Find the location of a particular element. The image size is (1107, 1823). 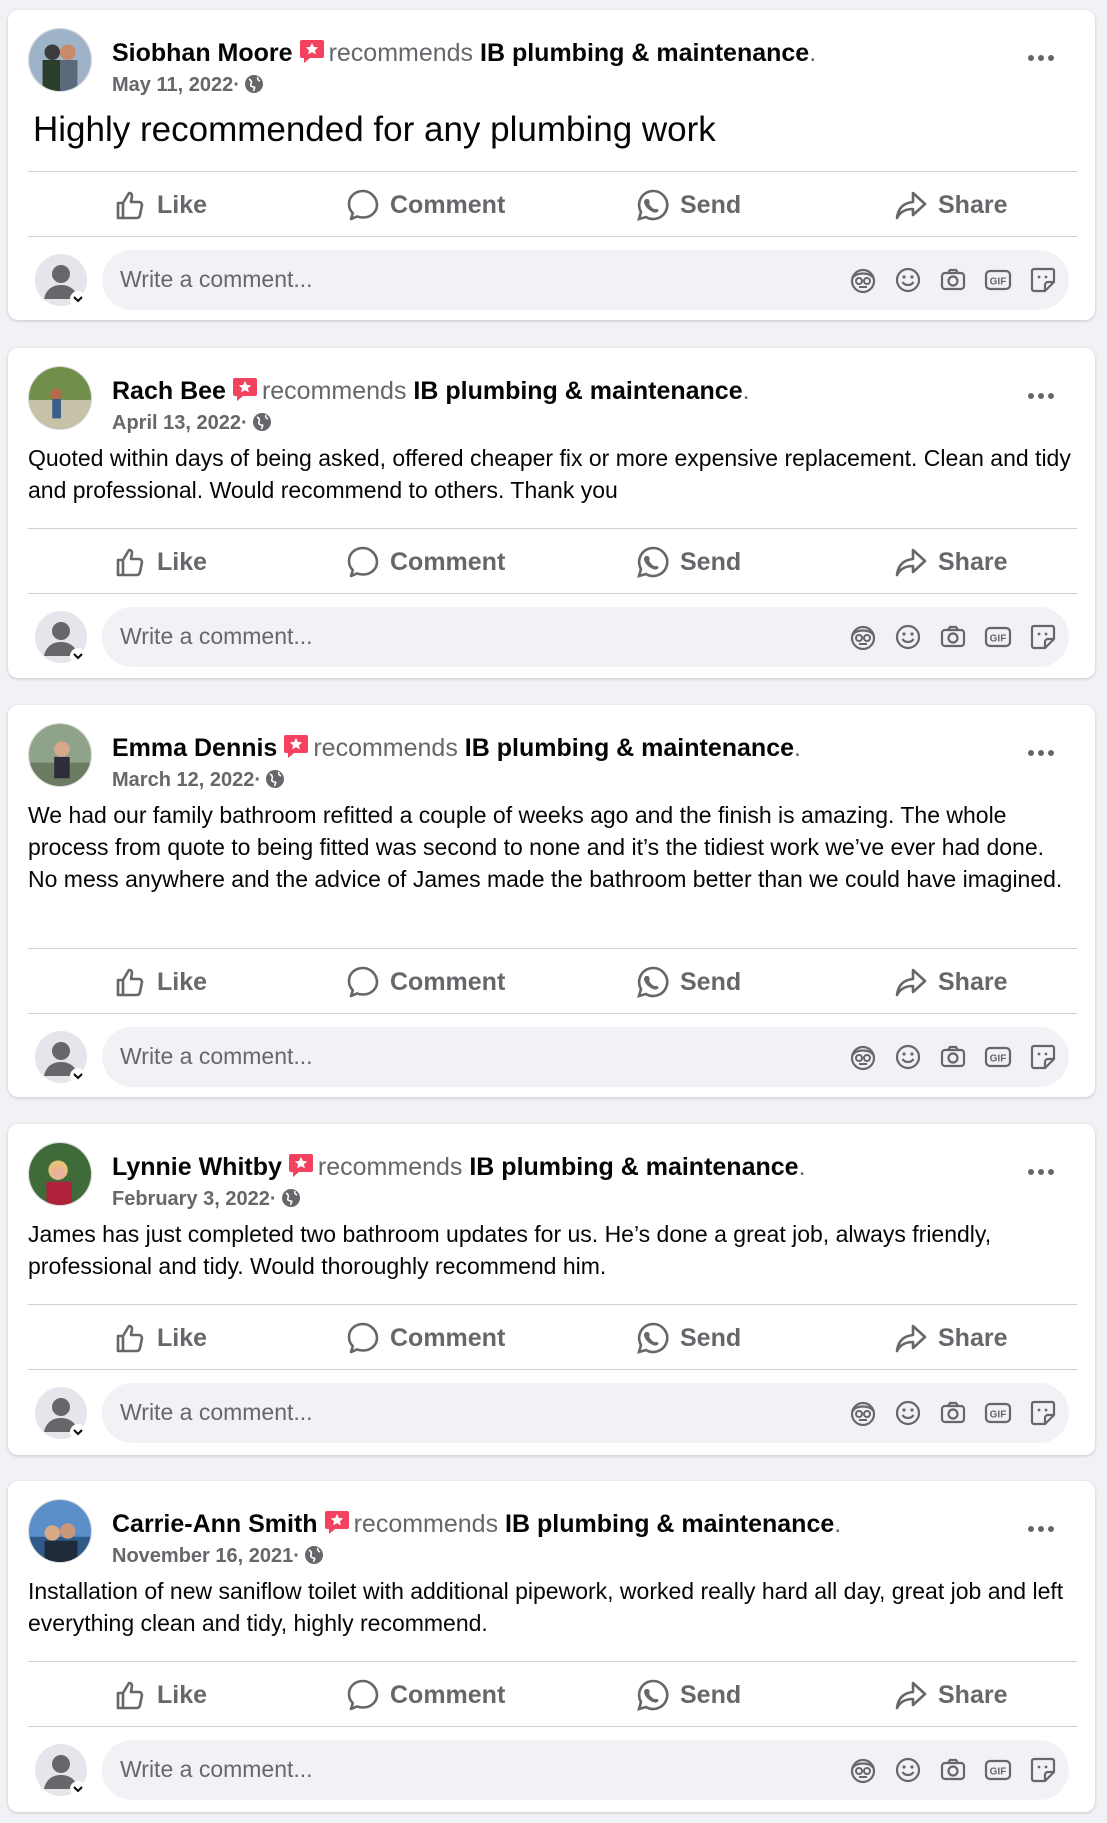

author-name: Rach Bee is located at coordinates (169, 391).